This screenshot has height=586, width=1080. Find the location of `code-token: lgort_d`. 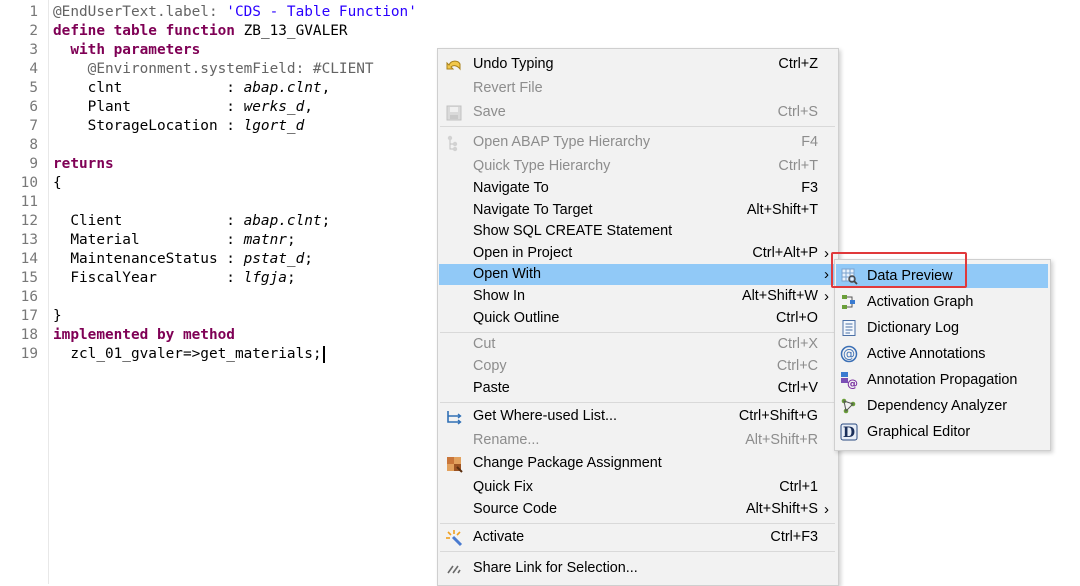

code-token: lgort_d is located at coordinates (274, 126).